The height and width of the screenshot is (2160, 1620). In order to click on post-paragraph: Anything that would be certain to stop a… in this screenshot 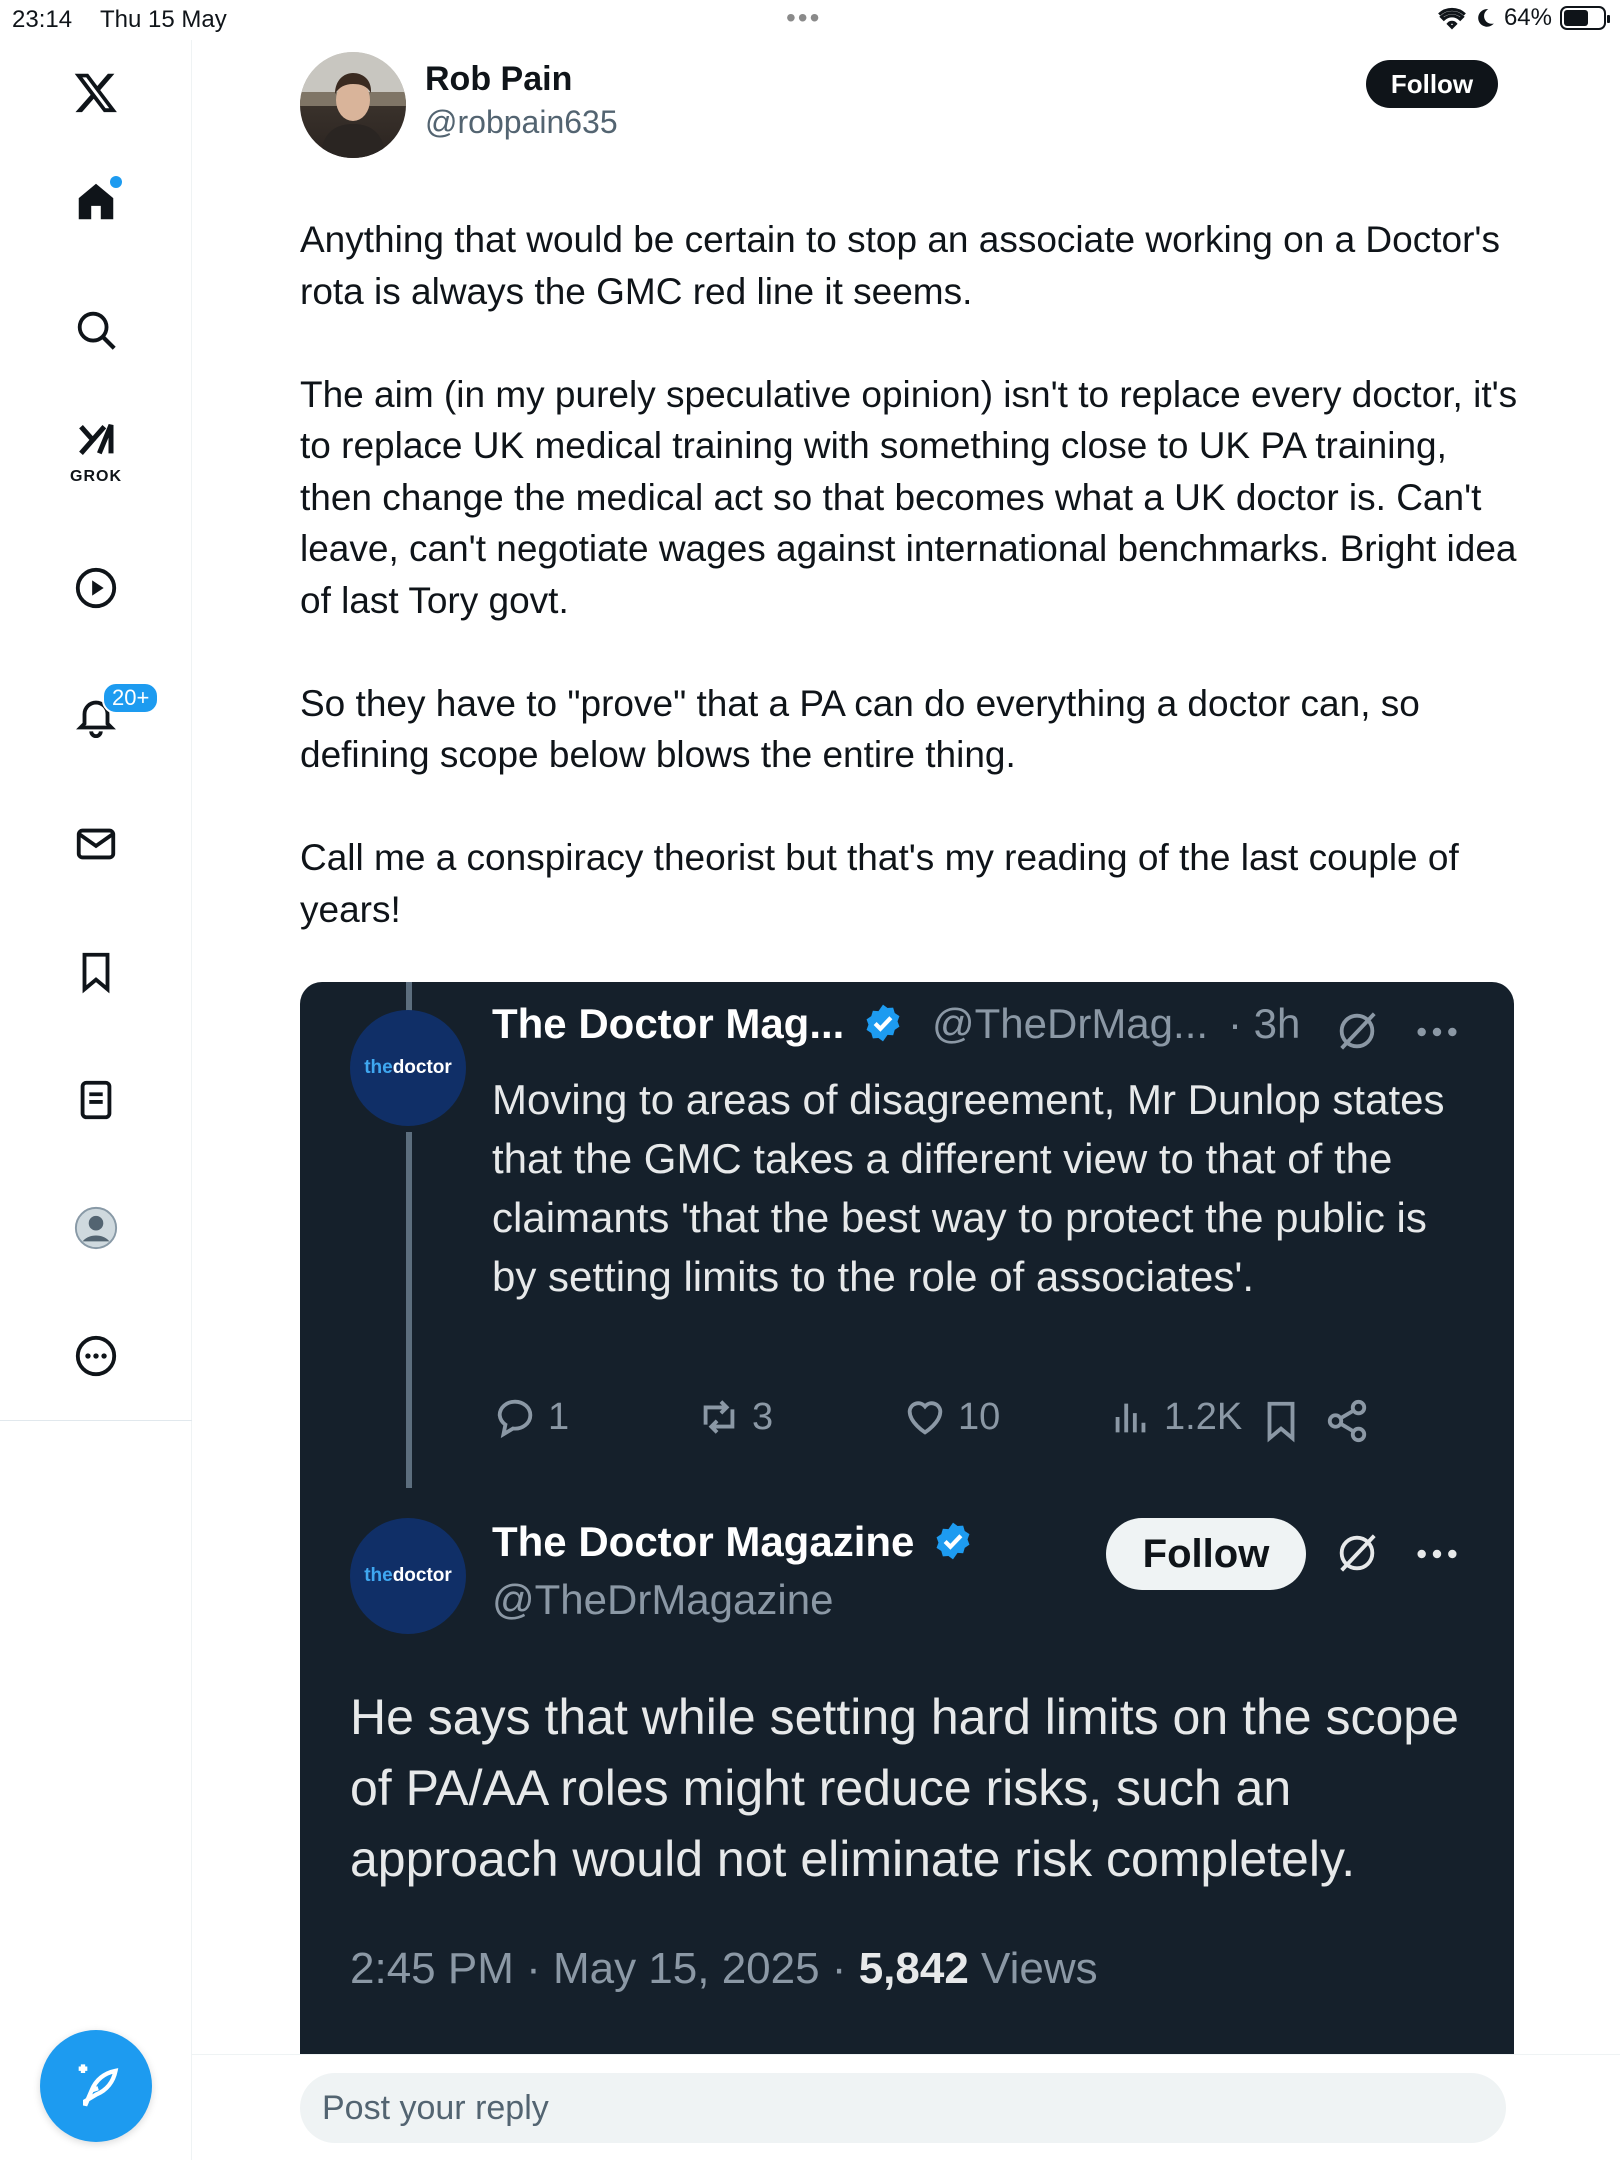, I will do `click(900, 265)`.